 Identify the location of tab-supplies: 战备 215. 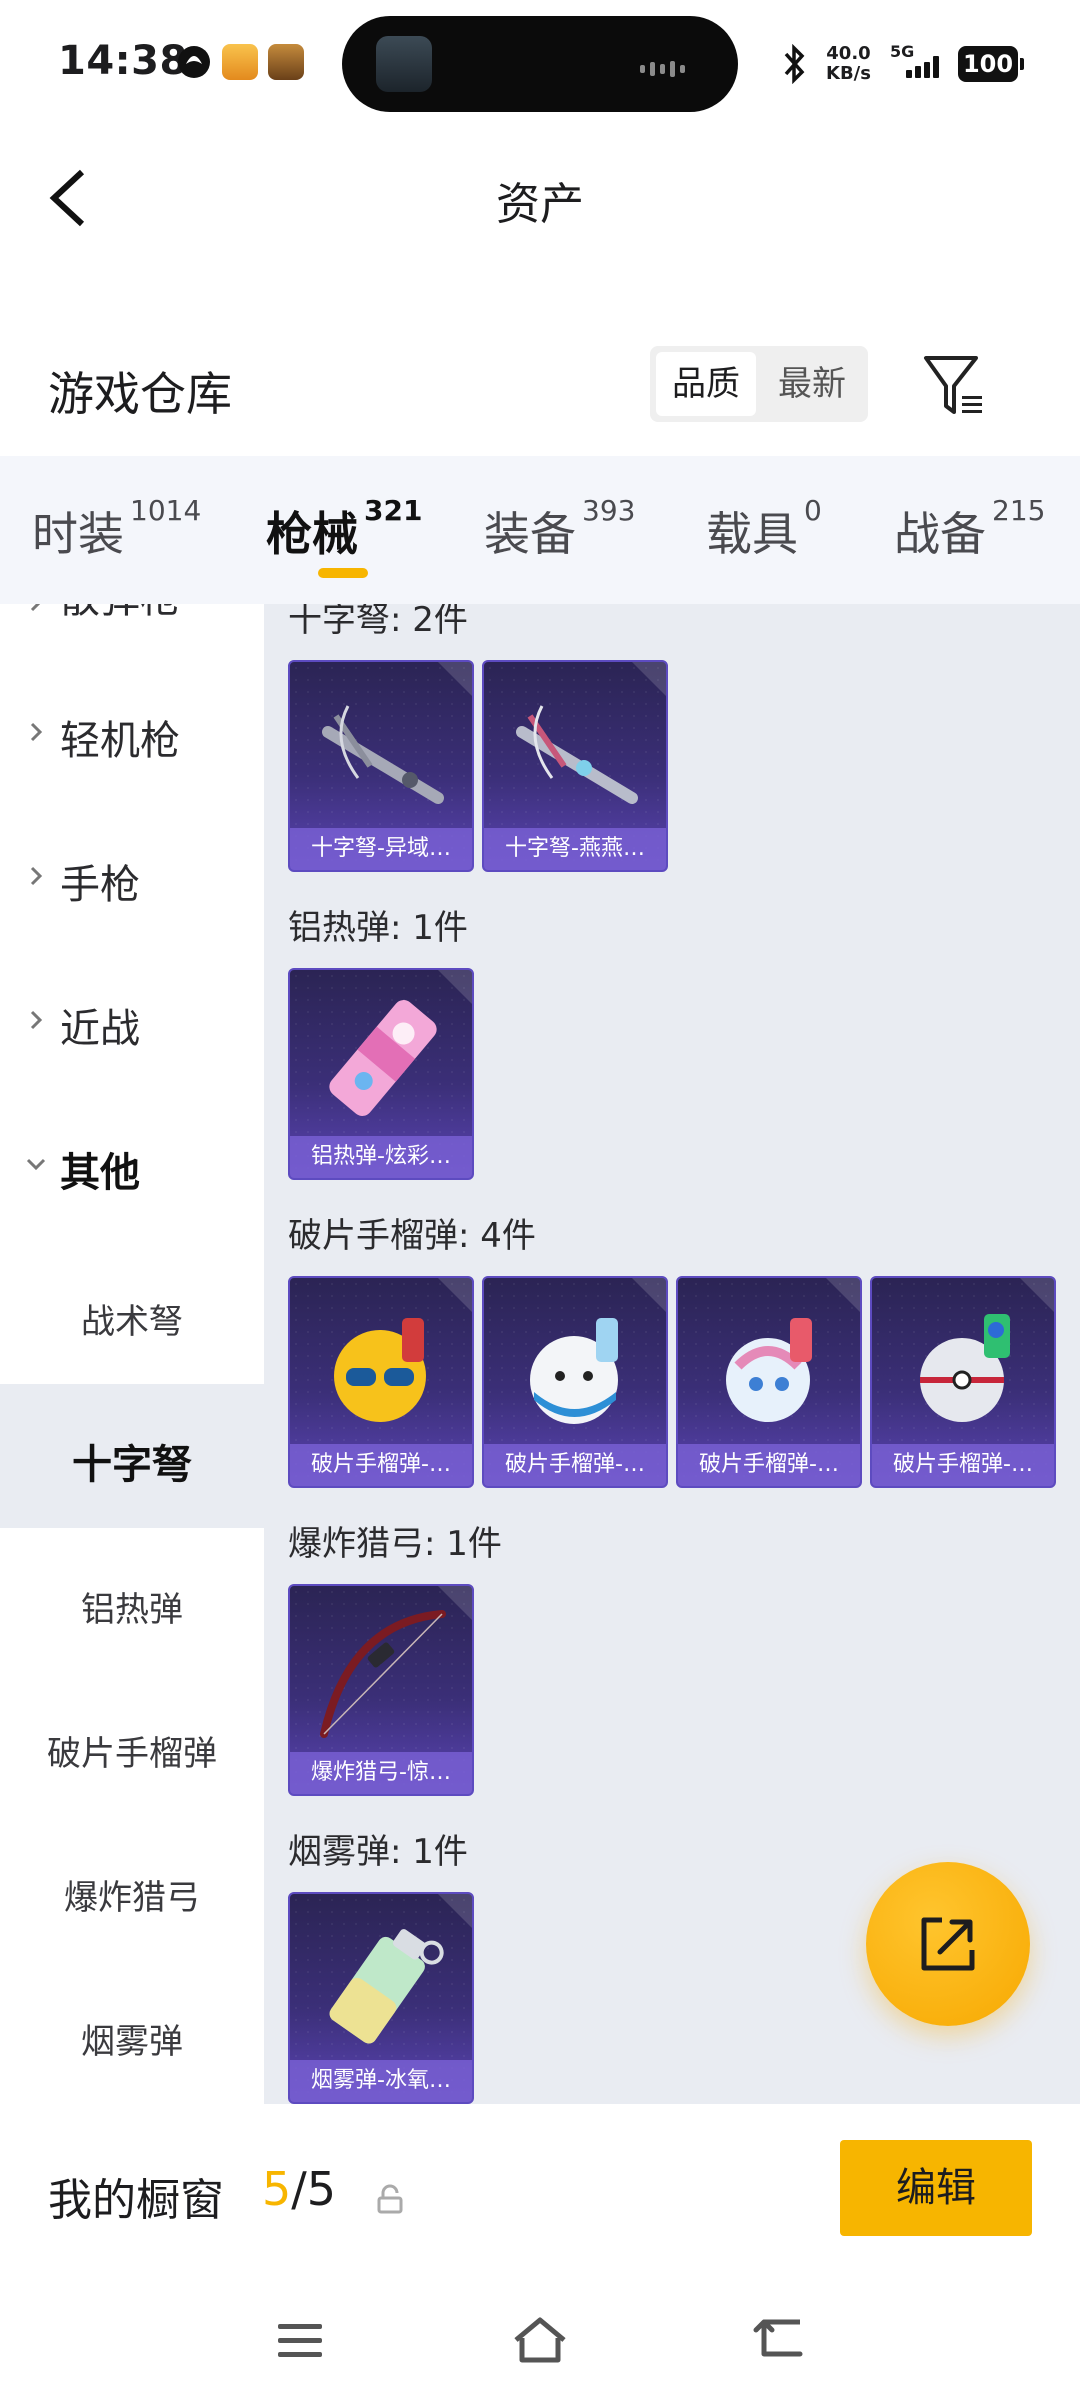
(969, 529).